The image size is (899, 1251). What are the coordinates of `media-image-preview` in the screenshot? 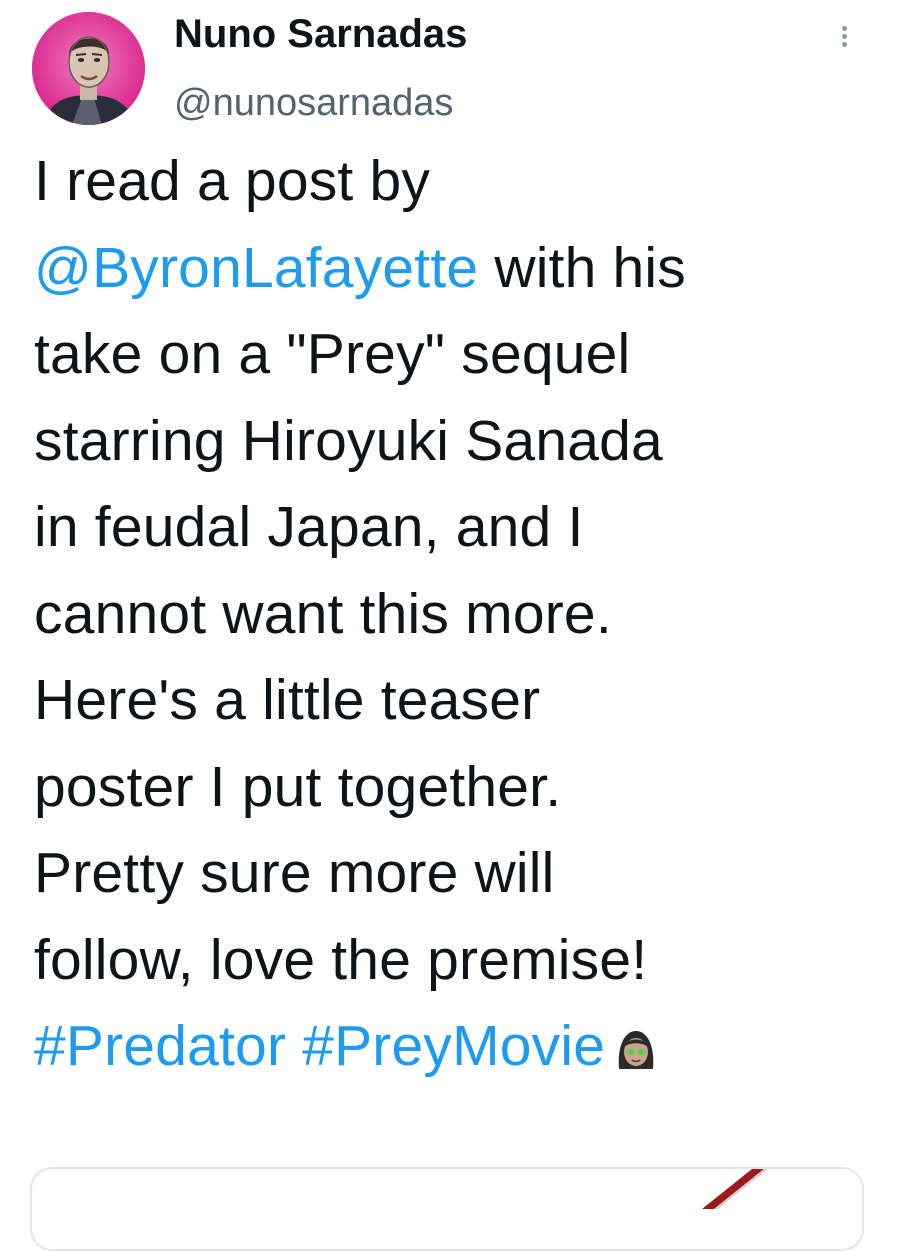 It's located at (735, 1189).